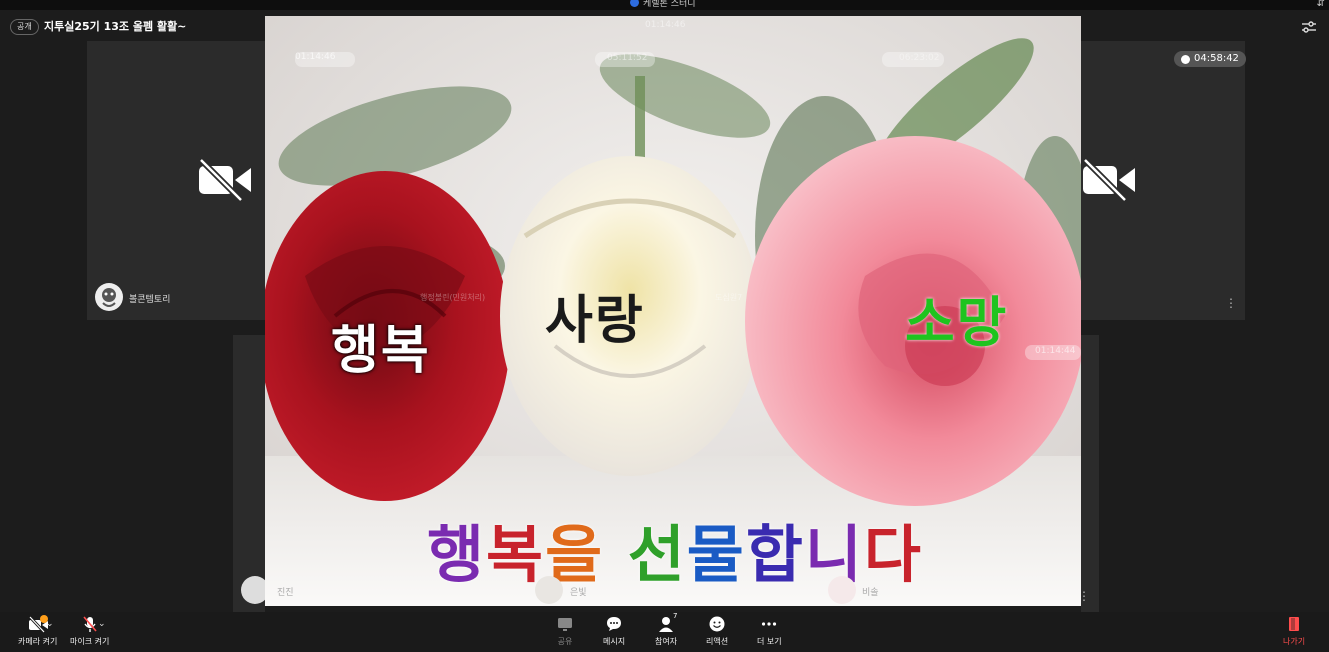 Image resolution: width=1329 pixels, height=652 pixels. Describe the element at coordinates (578, 593) in the screenshot. I see `participant-name: 은빛` at that location.